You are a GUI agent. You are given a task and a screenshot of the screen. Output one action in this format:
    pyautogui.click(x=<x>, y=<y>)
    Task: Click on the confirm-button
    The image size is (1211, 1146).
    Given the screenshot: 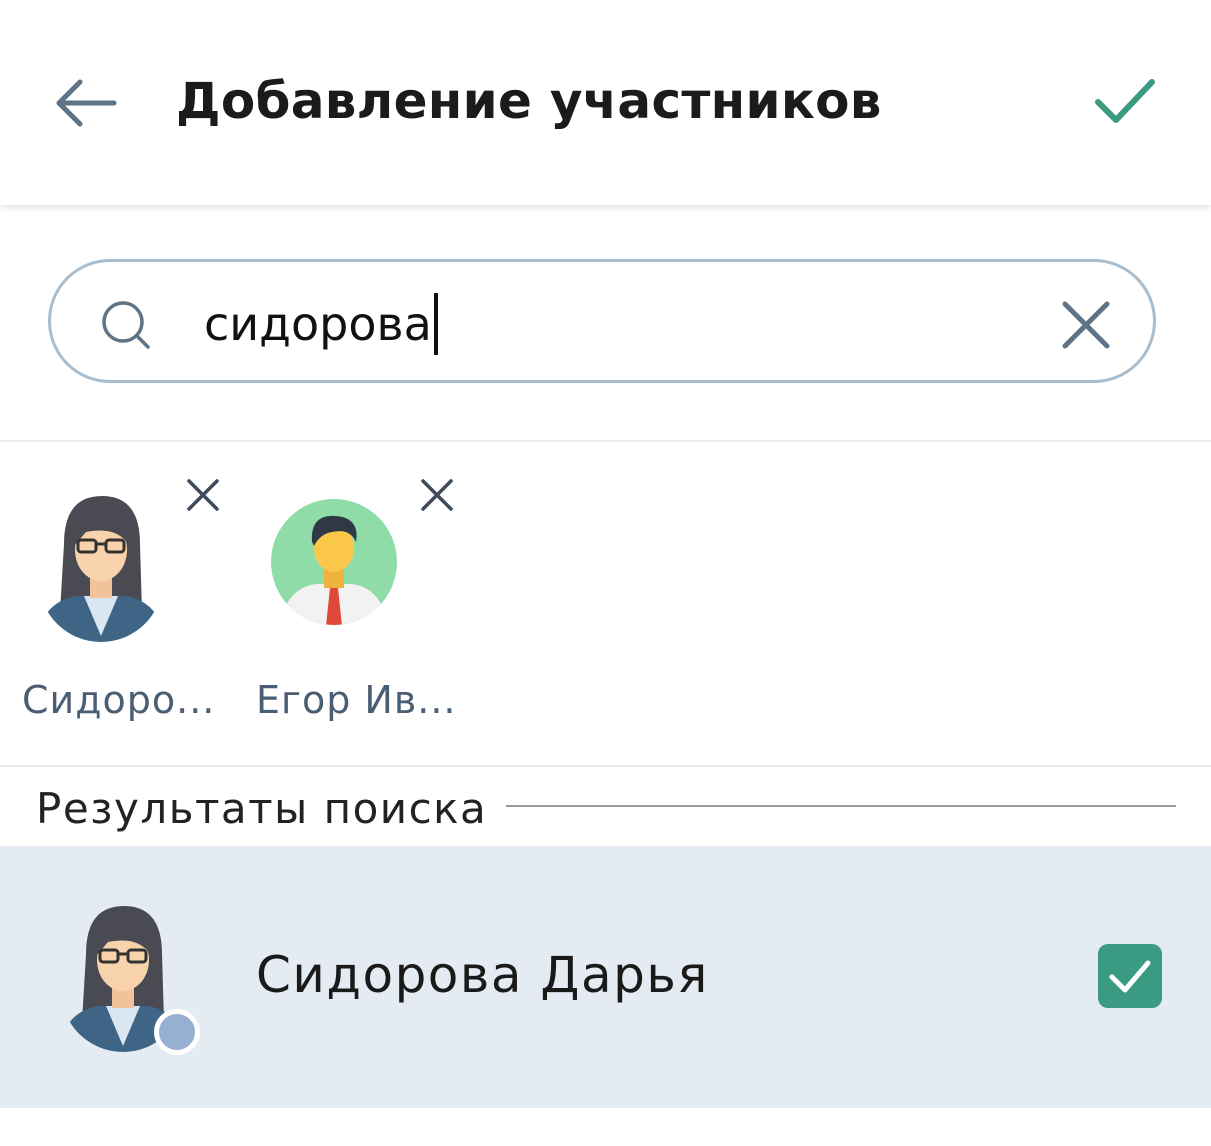 What is the action you would take?
    pyautogui.click(x=1124, y=102)
    